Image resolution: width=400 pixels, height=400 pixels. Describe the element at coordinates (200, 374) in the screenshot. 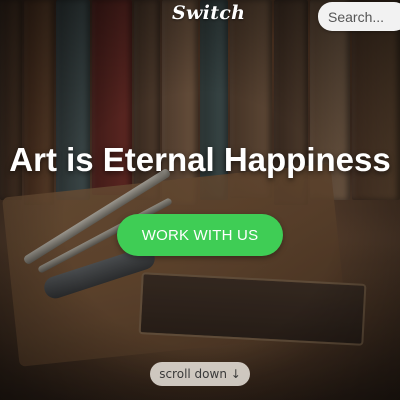

I see `scroll-down-button: scroll down ↓` at that location.